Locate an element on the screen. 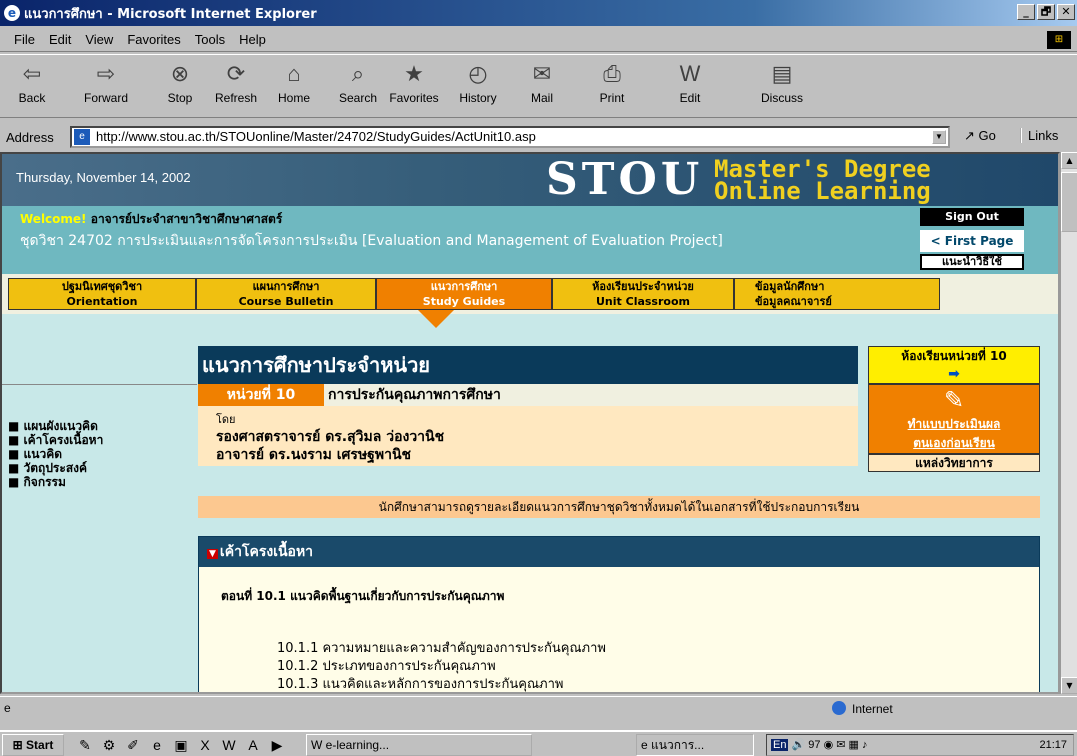  quicklaunch-icon-2: ⚙ is located at coordinates (109, 745).